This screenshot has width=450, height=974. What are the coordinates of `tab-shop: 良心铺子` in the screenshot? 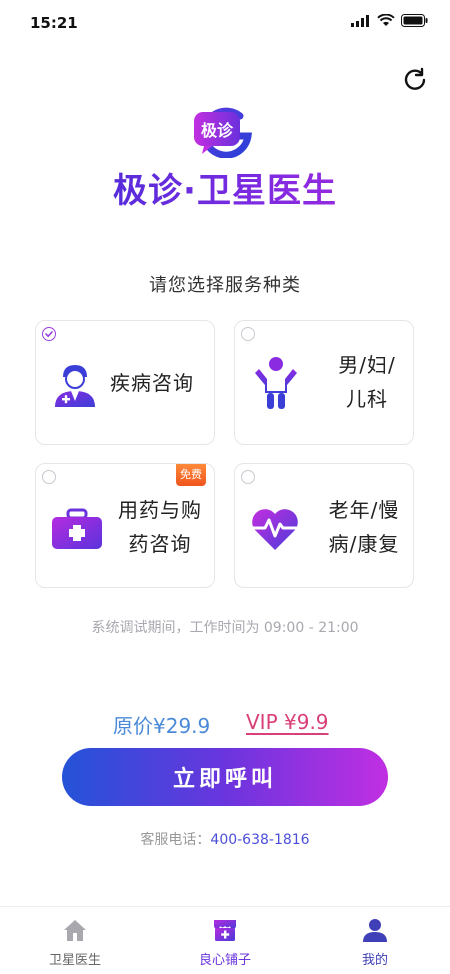 It's located at (225, 940).